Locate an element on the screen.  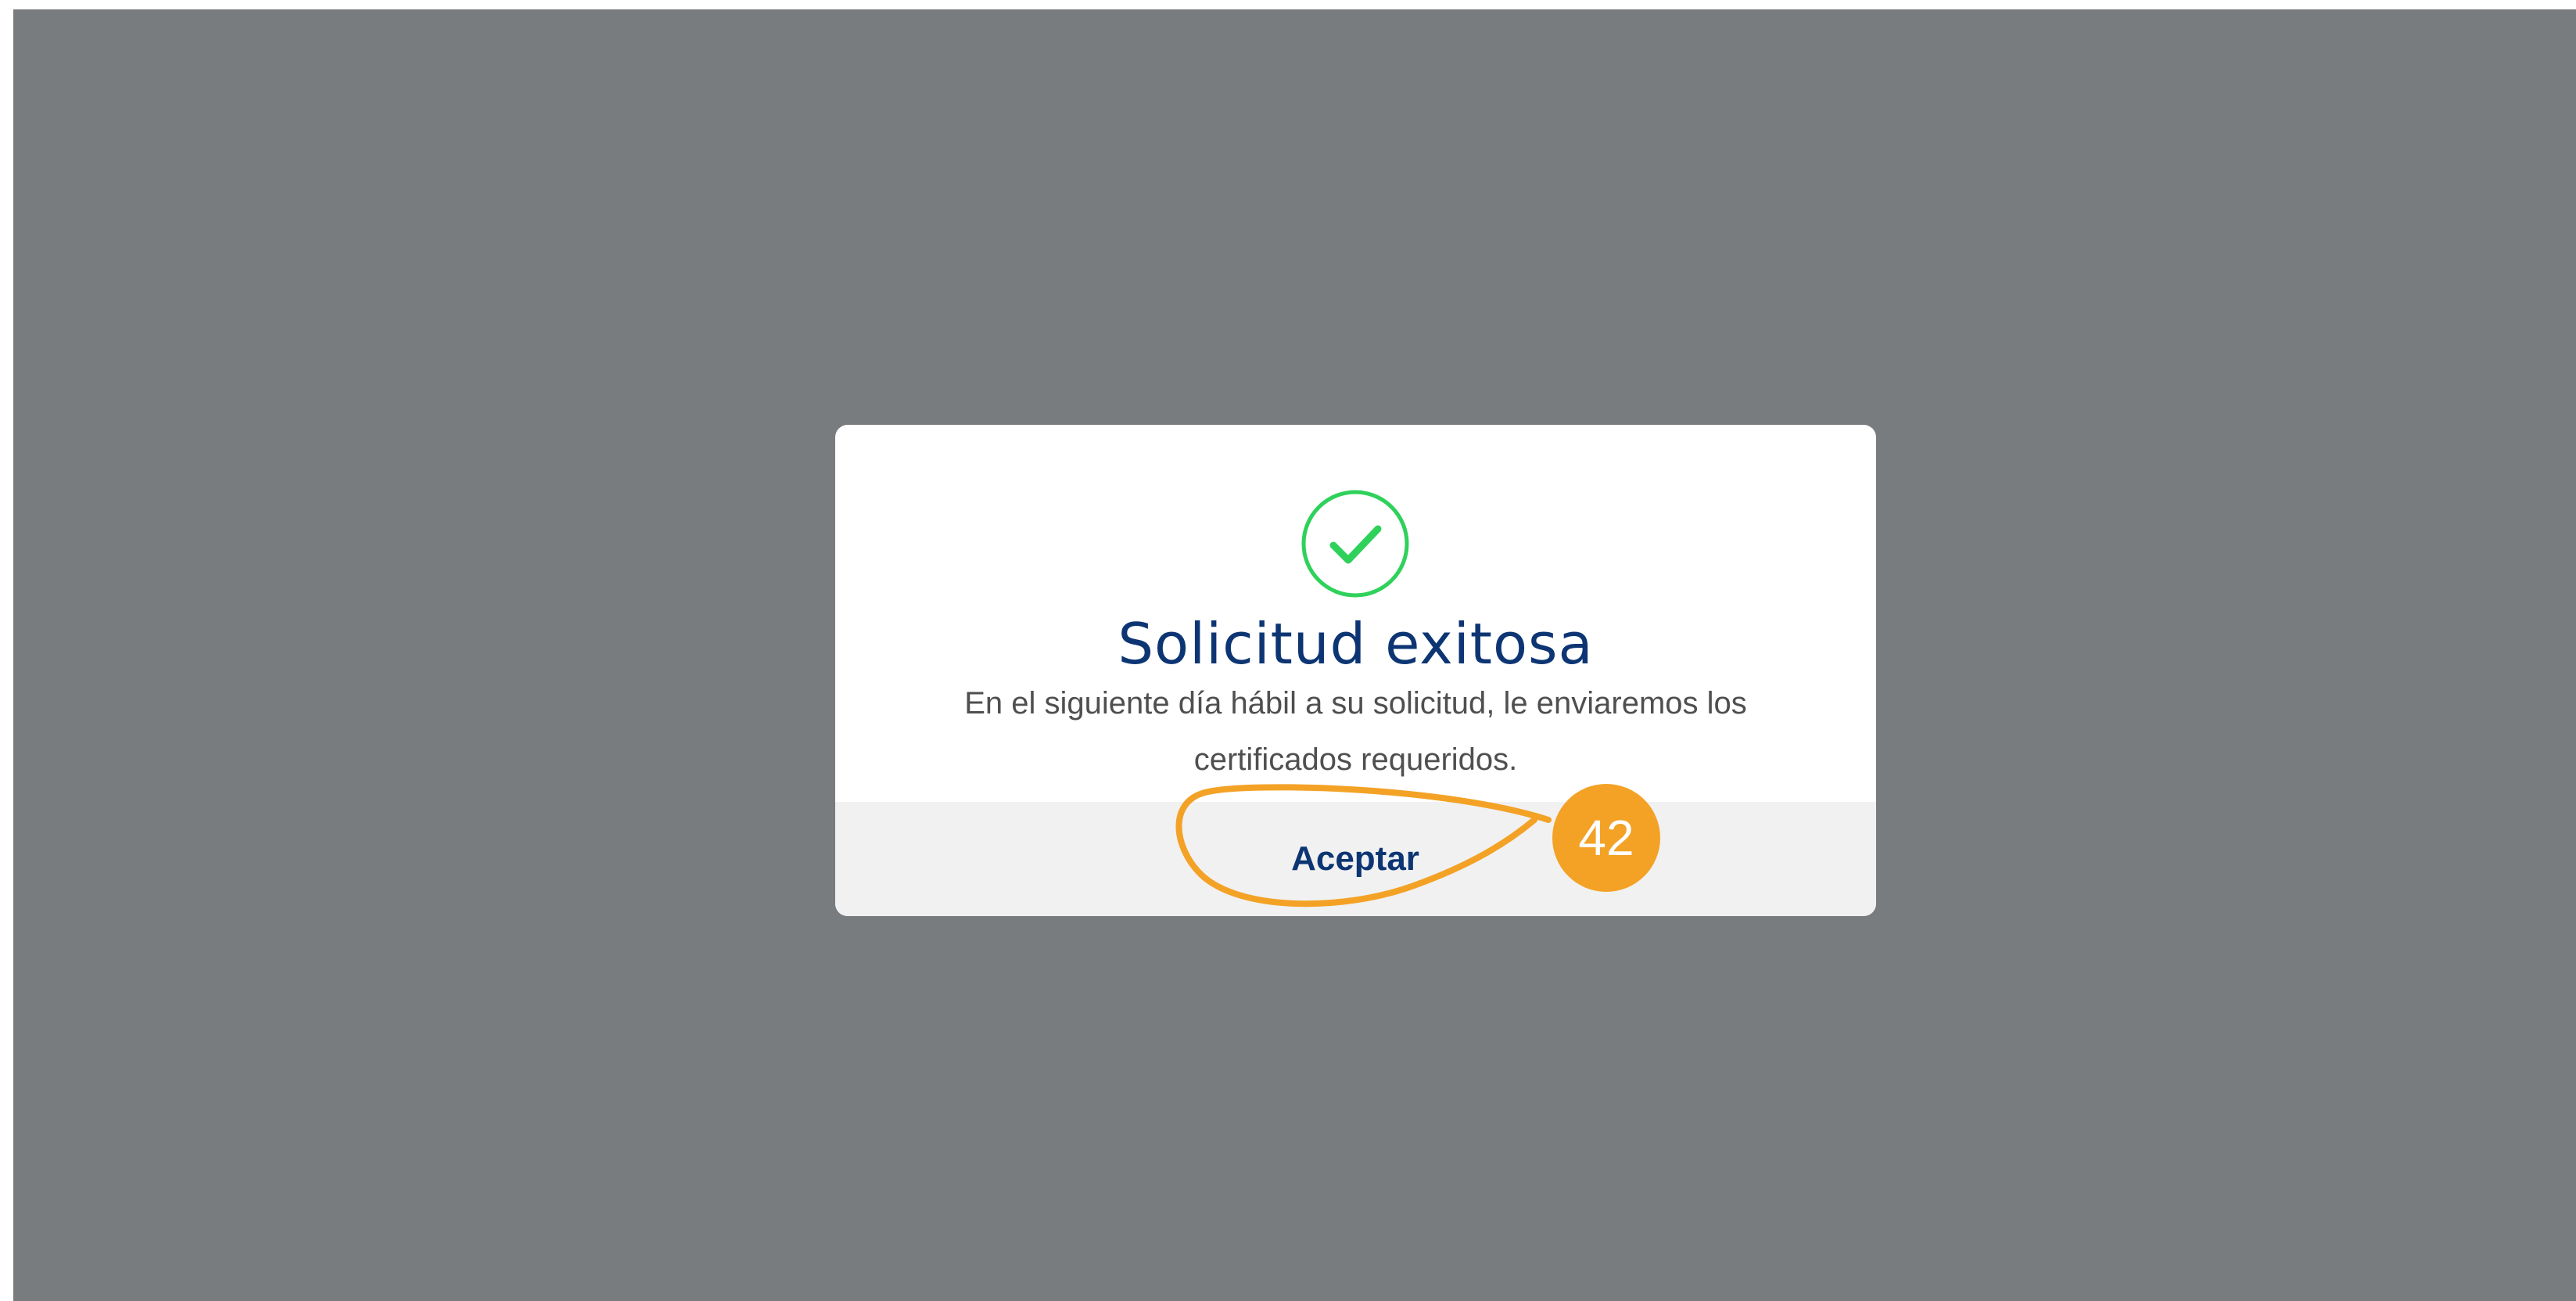
check-circle-icon is located at coordinates (1355, 544).